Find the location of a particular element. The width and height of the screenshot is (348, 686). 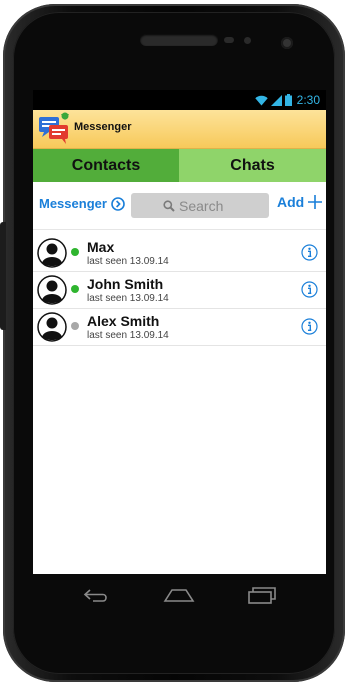

proximity-sensor is located at coordinates (229, 40).